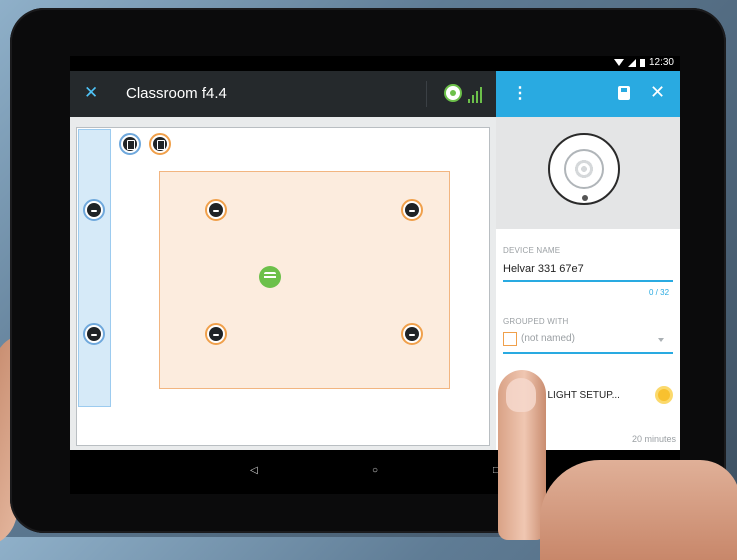 This screenshot has height=560, width=737. I want to click on network-status-icon, so click(453, 93).